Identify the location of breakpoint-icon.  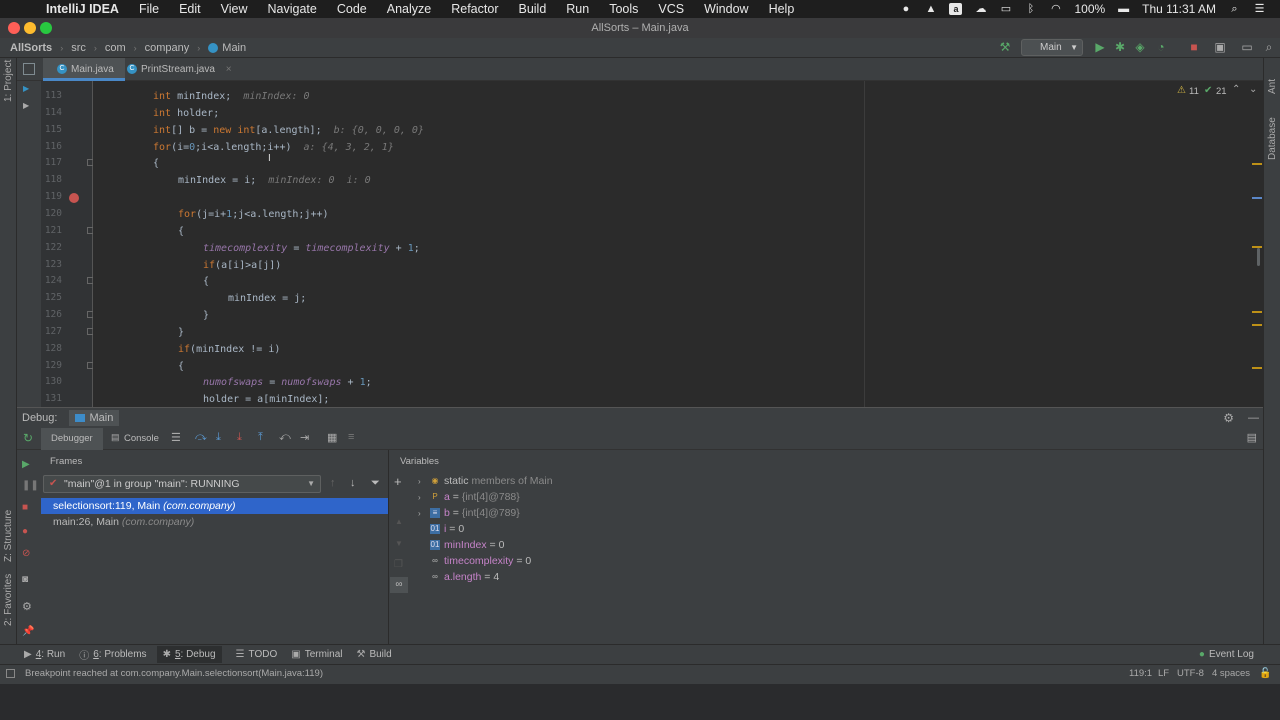
(74, 198).